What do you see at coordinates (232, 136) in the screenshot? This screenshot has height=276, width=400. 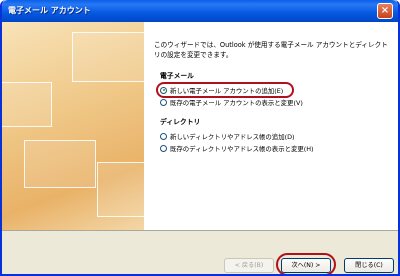 I see `option-label: 新しいディレクトリやアドレス帳の追加(D)` at bounding box center [232, 136].